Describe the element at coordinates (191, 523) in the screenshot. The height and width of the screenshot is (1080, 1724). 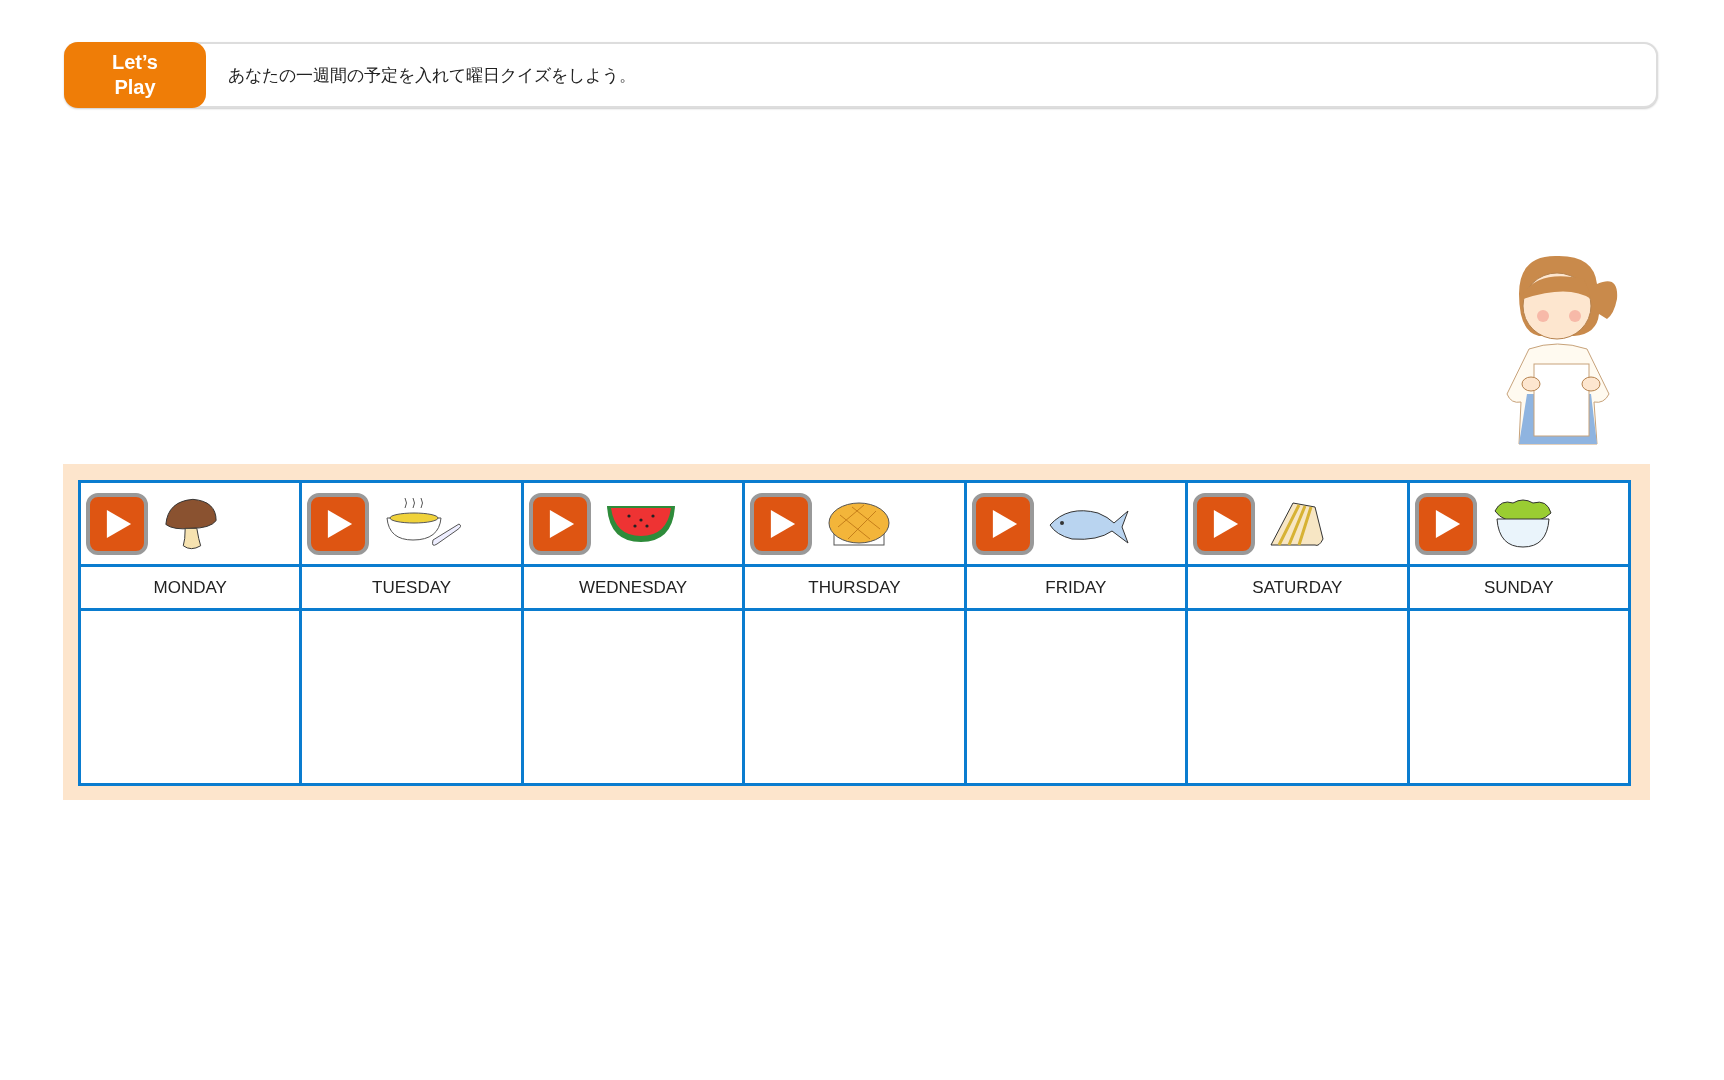
I see `mushroom-icon` at that location.